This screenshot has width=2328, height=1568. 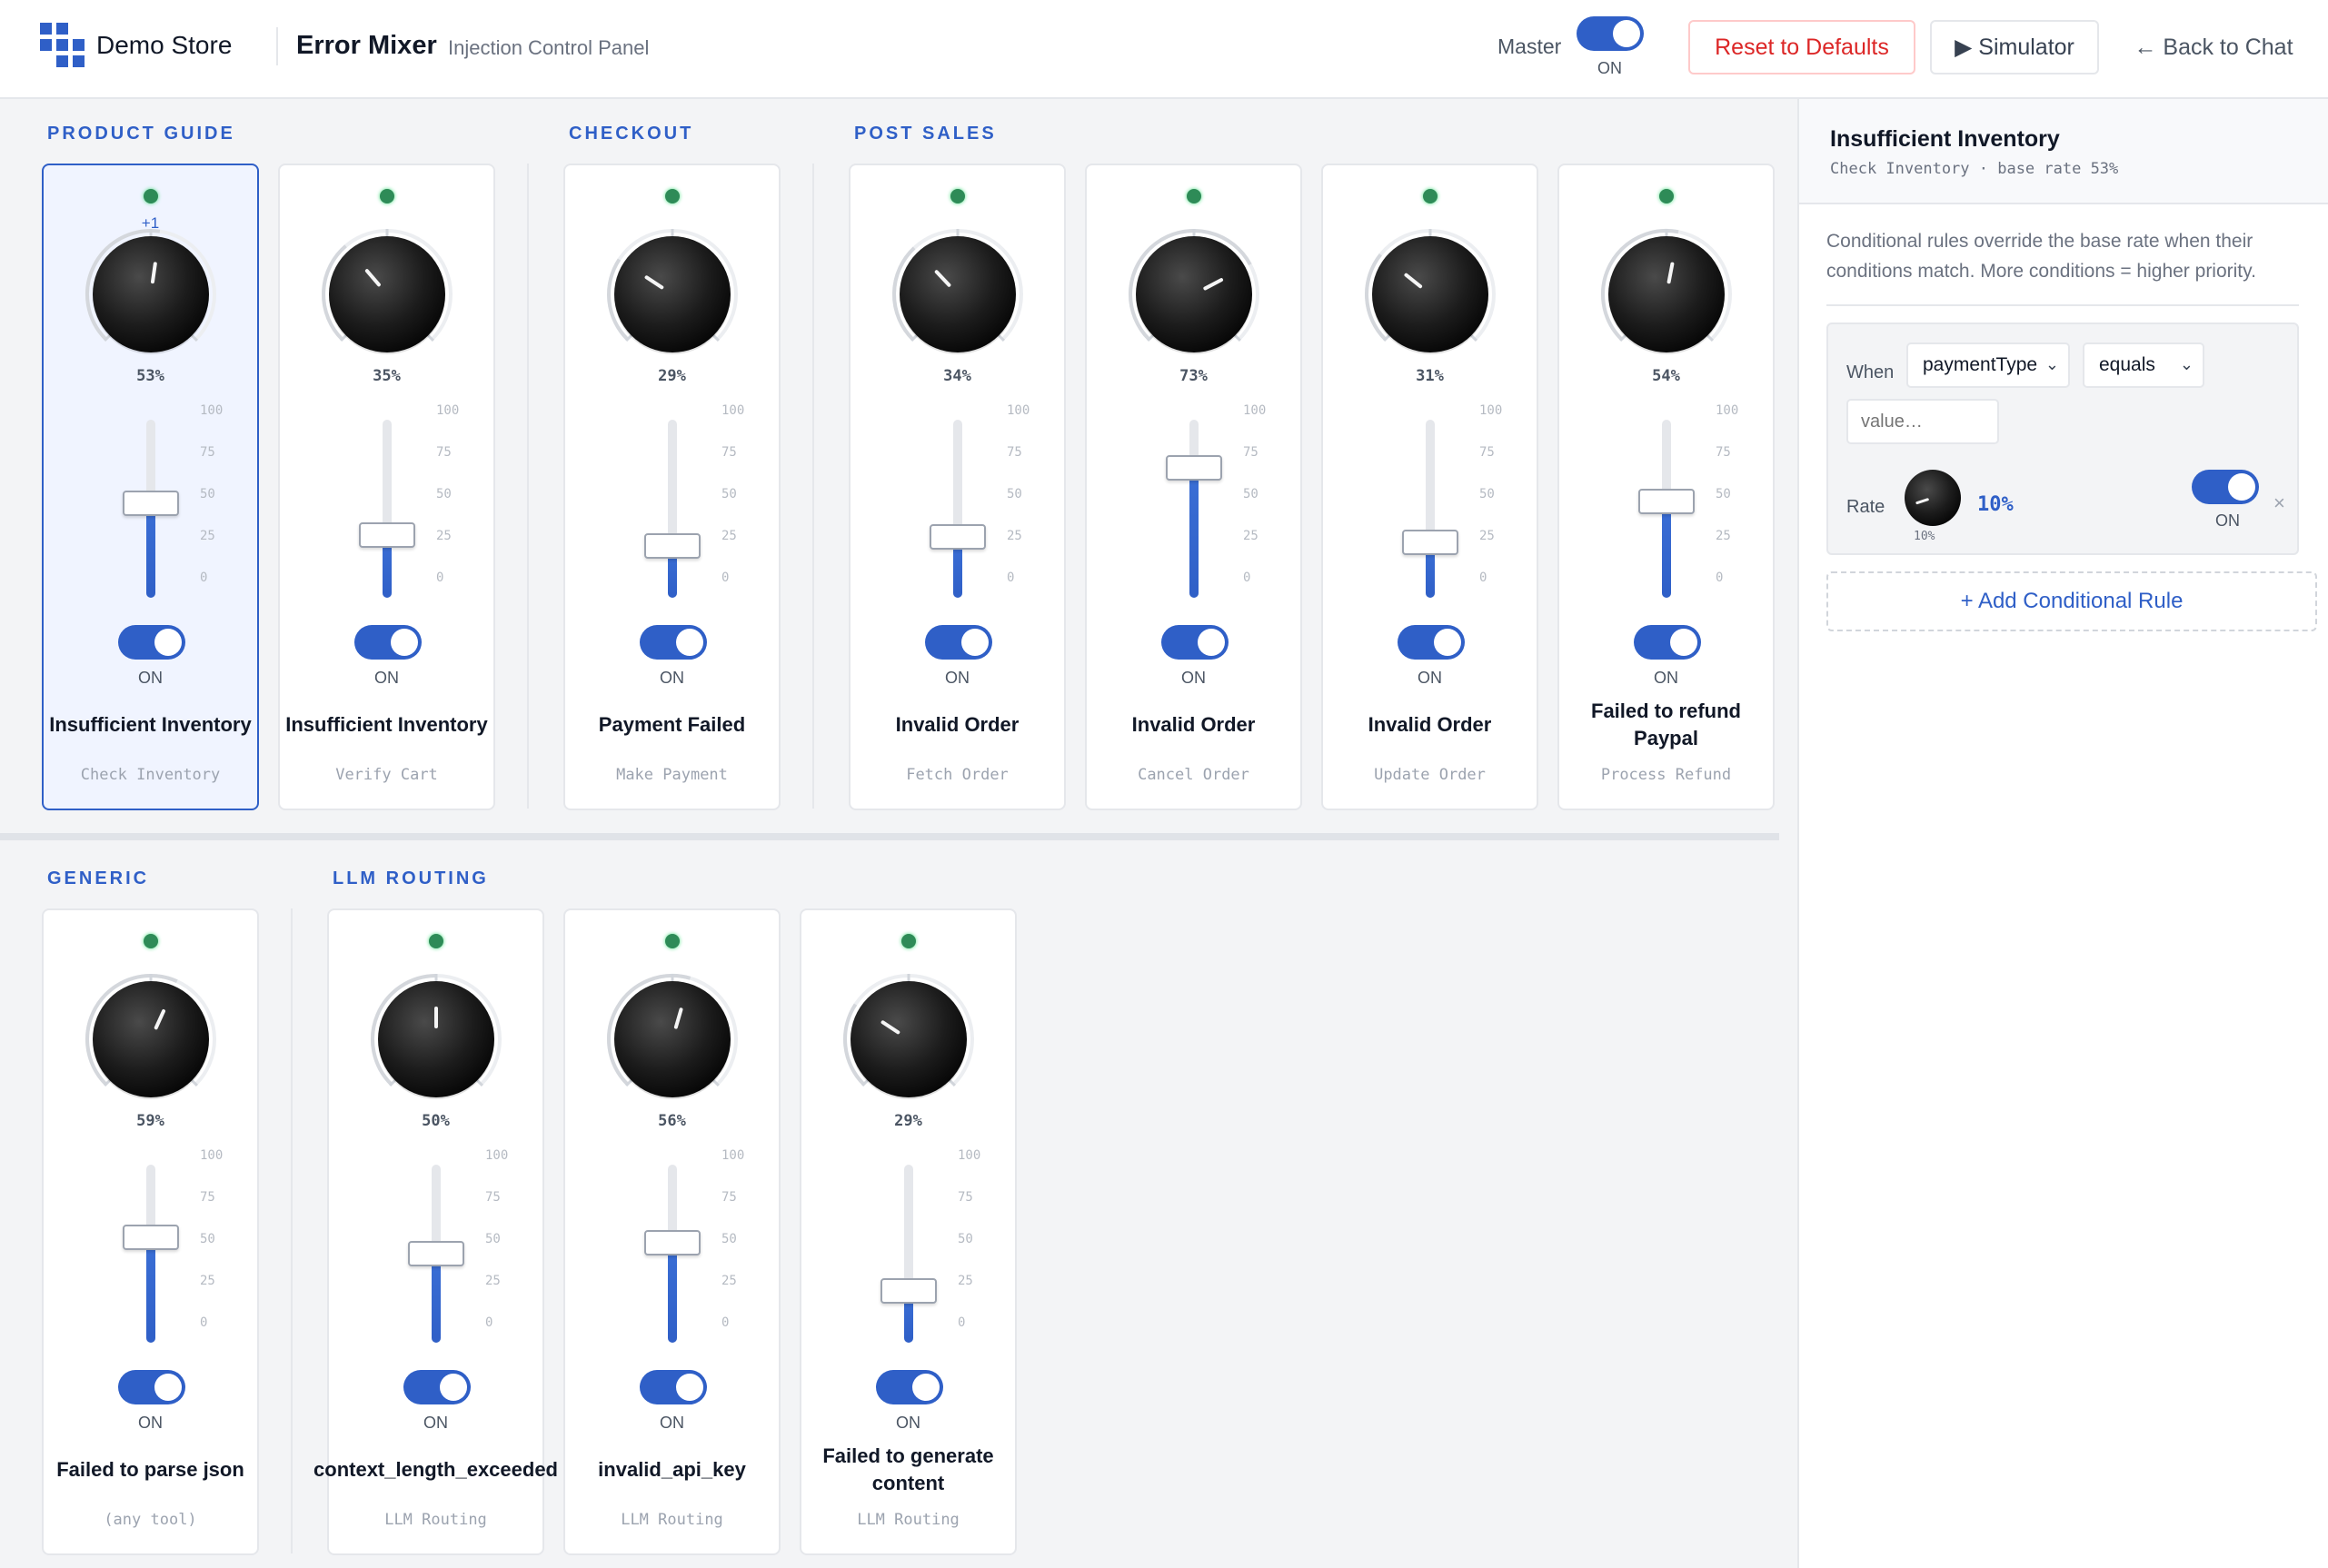 What do you see at coordinates (729, 1197) in the screenshot?
I see `scale-tick-label: 75` at bounding box center [729, 1197].